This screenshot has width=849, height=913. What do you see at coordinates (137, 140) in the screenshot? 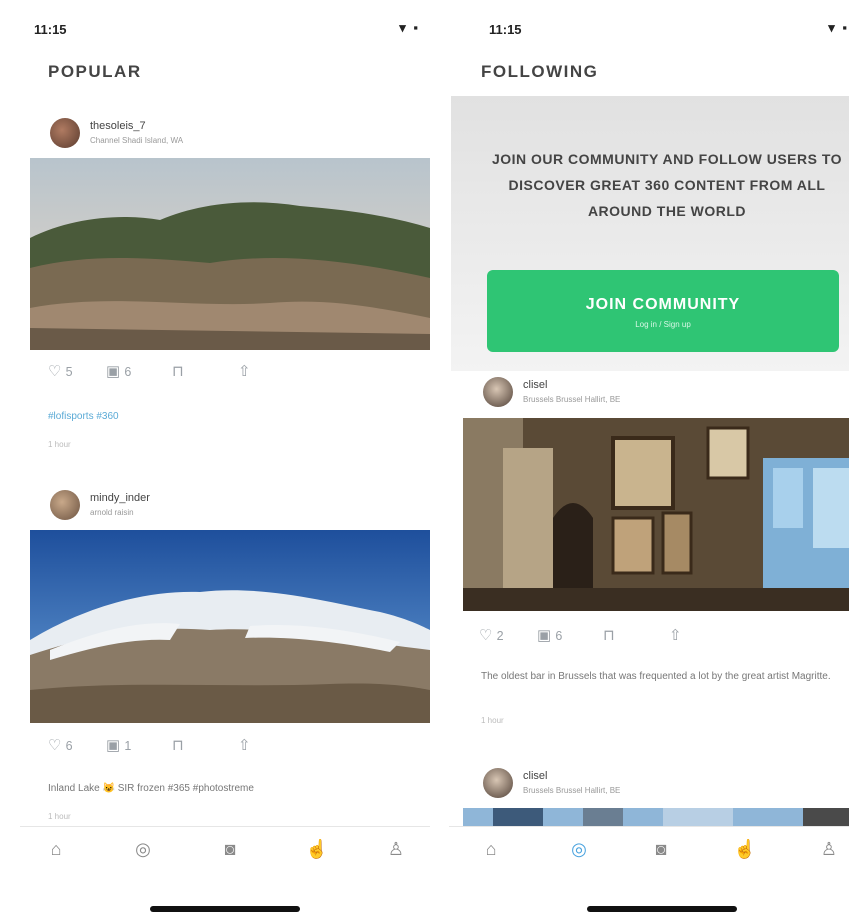
I see `post-location: Channel Shadi Island, WA` at bounding box center [137, 140].